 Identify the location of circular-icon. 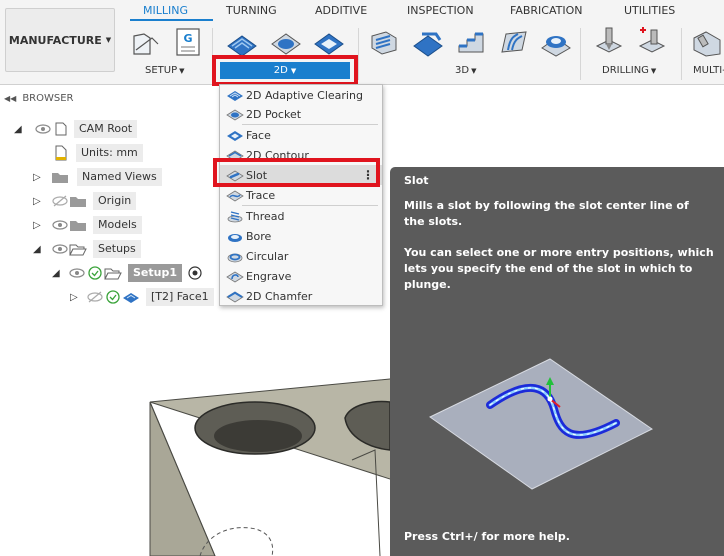
(235, 258).